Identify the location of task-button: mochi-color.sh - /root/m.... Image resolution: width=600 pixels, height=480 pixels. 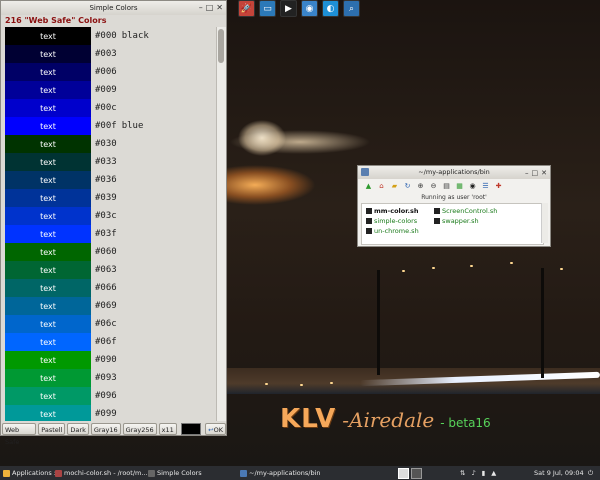
(101, 473).